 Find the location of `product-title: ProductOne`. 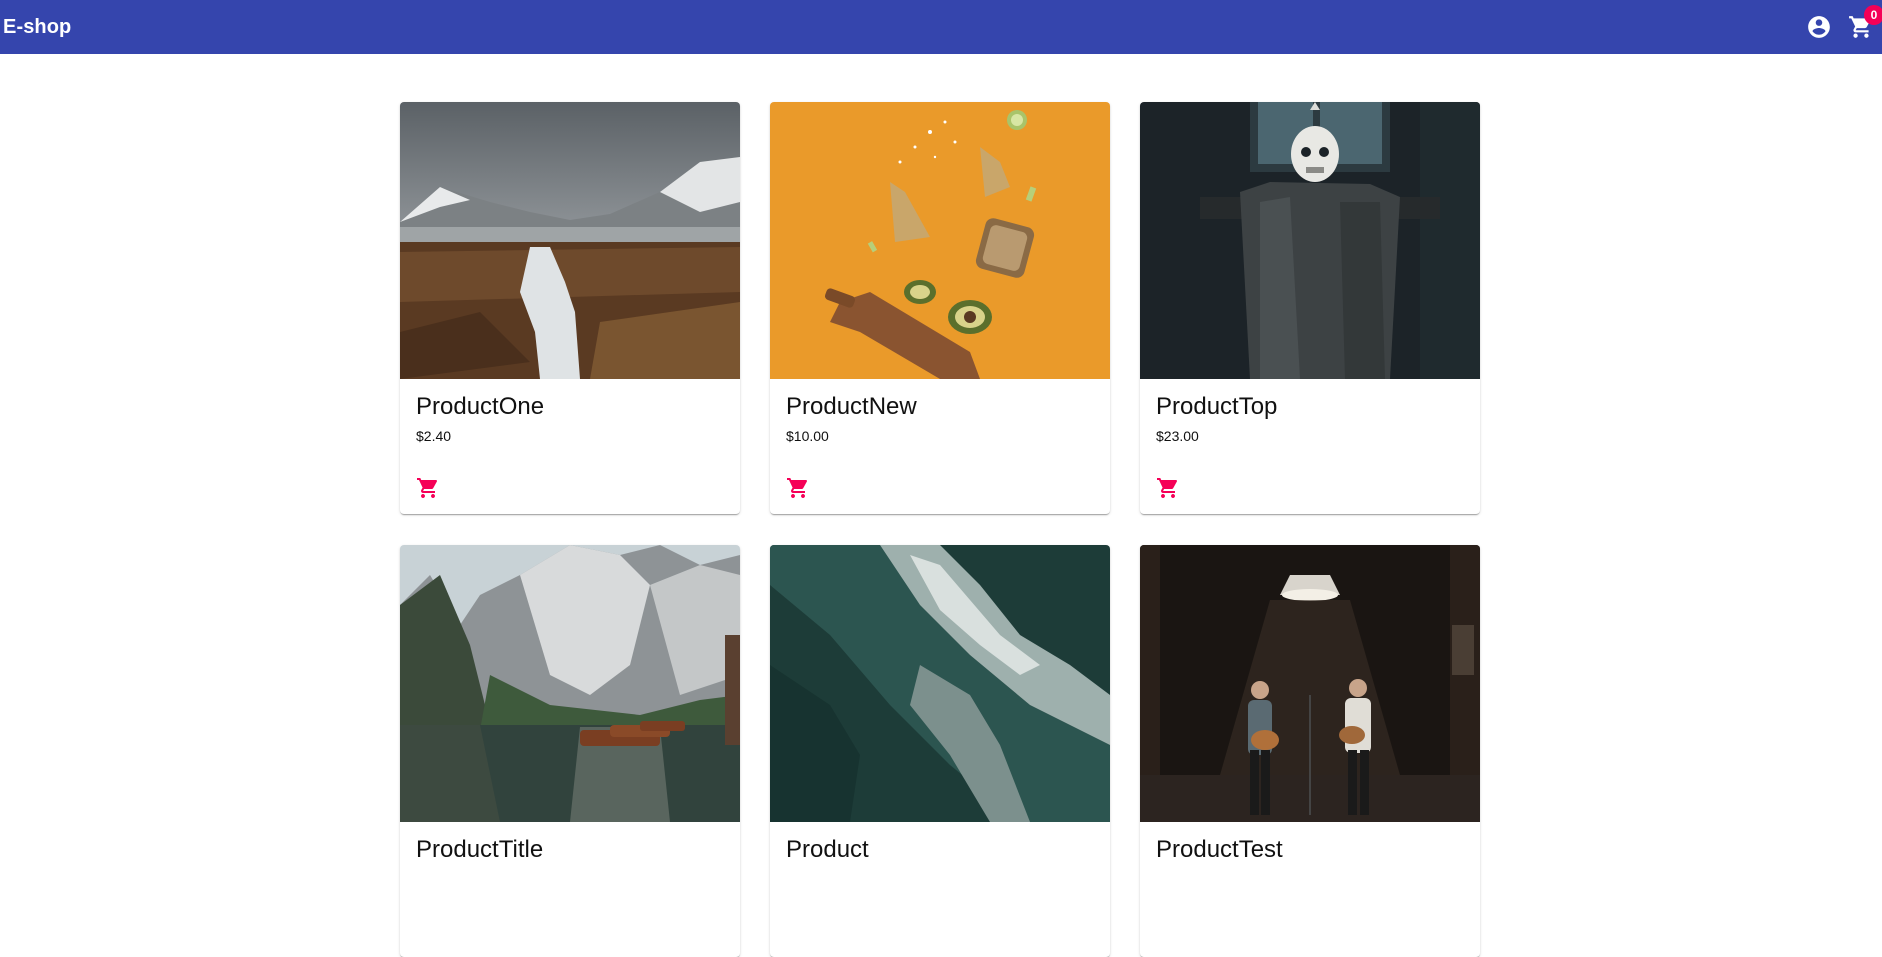

product-title: ProductOne is located at coordinates (570, 407).